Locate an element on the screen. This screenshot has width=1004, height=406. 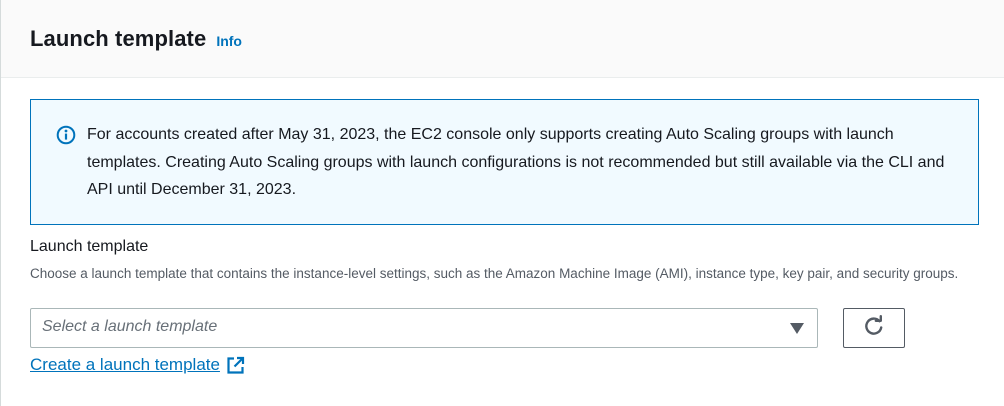
panel-title: Launch template is located at coordinates (118, 38).